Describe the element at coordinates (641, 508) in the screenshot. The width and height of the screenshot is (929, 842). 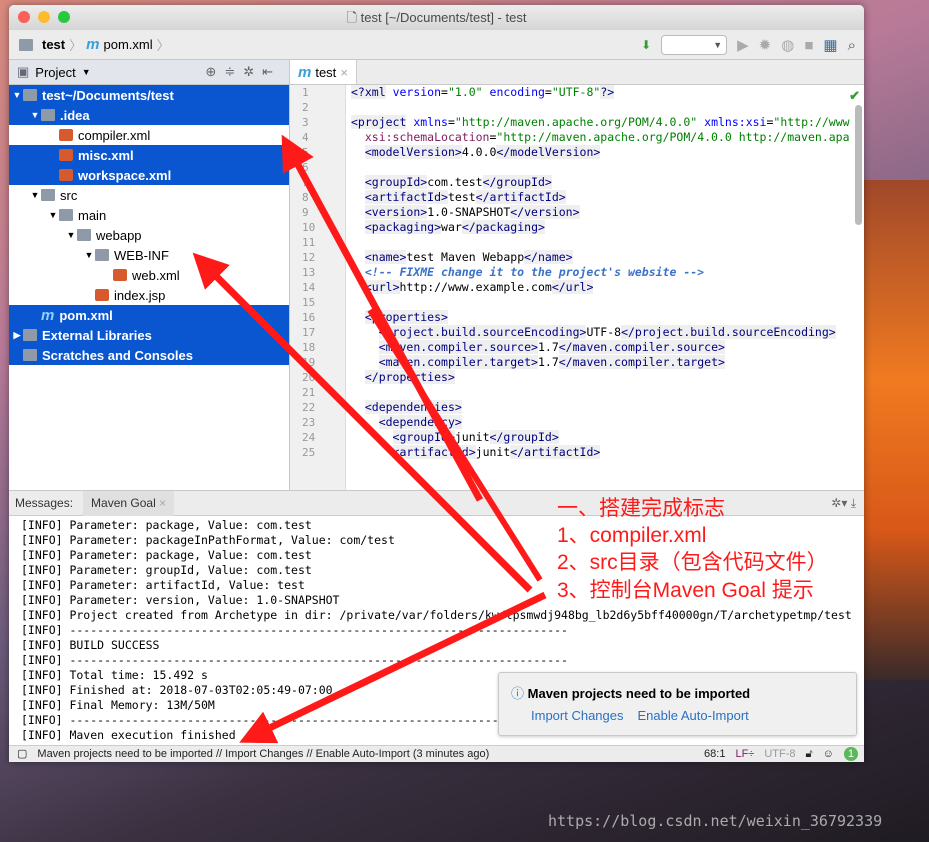
I see `annotation-title: 一、搭建完成标志` at that location.